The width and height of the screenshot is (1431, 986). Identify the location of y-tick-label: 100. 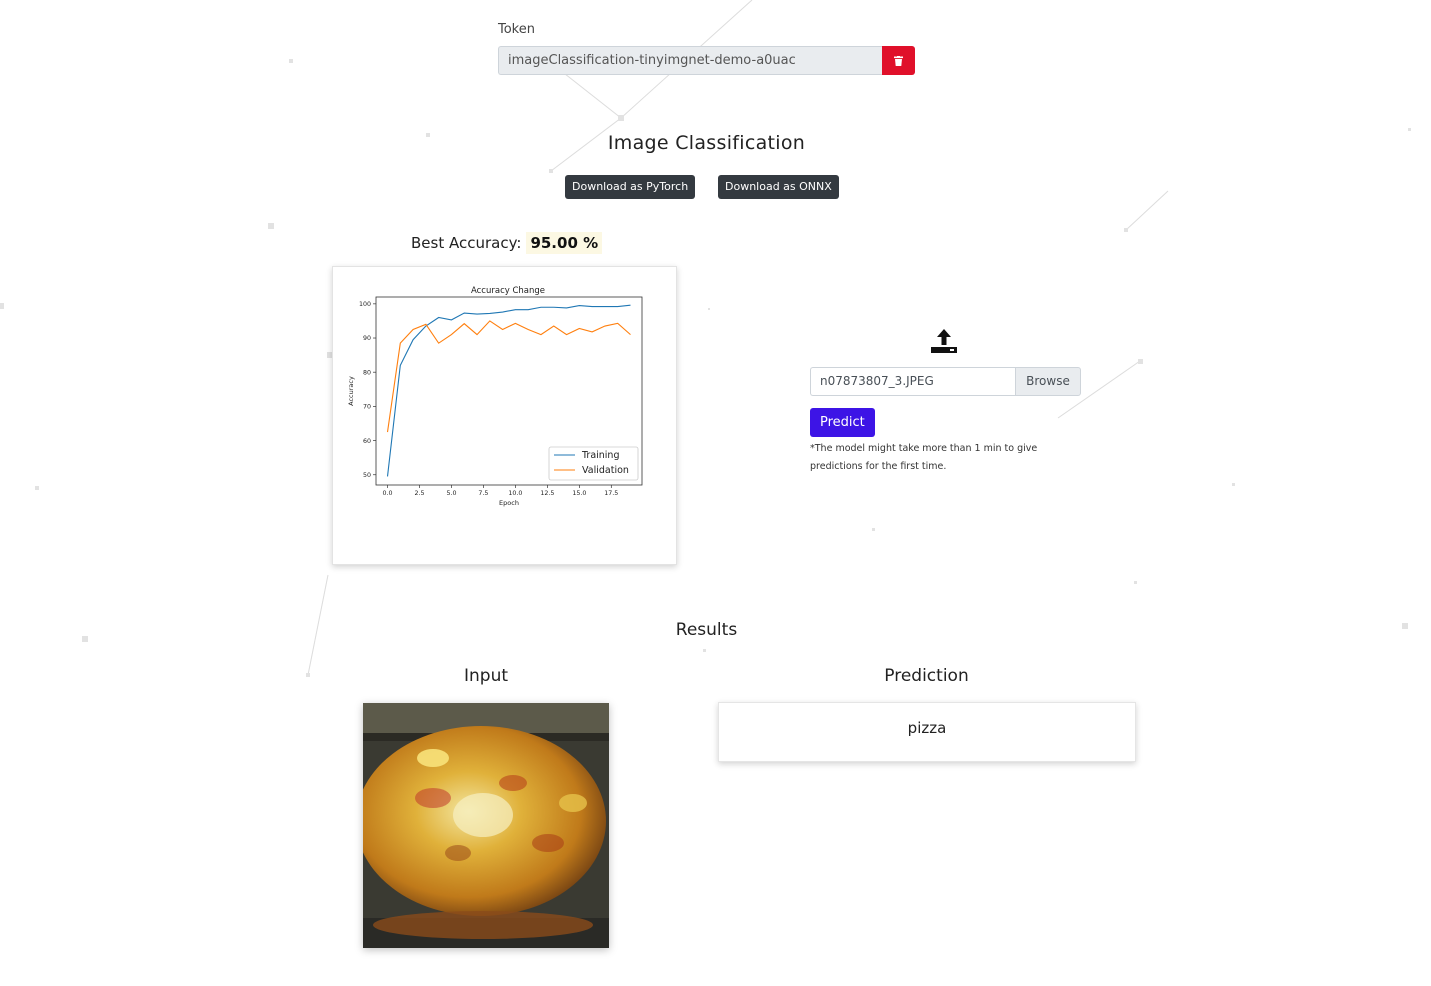
(365, 304).